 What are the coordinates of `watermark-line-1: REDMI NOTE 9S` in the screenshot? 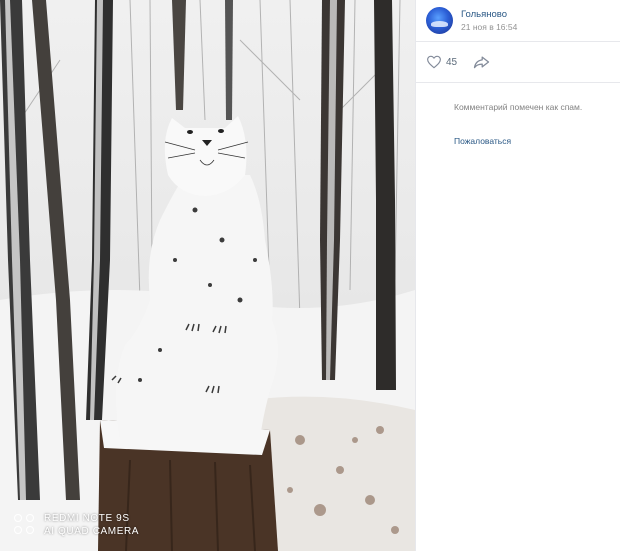 It's located at (87, 518).